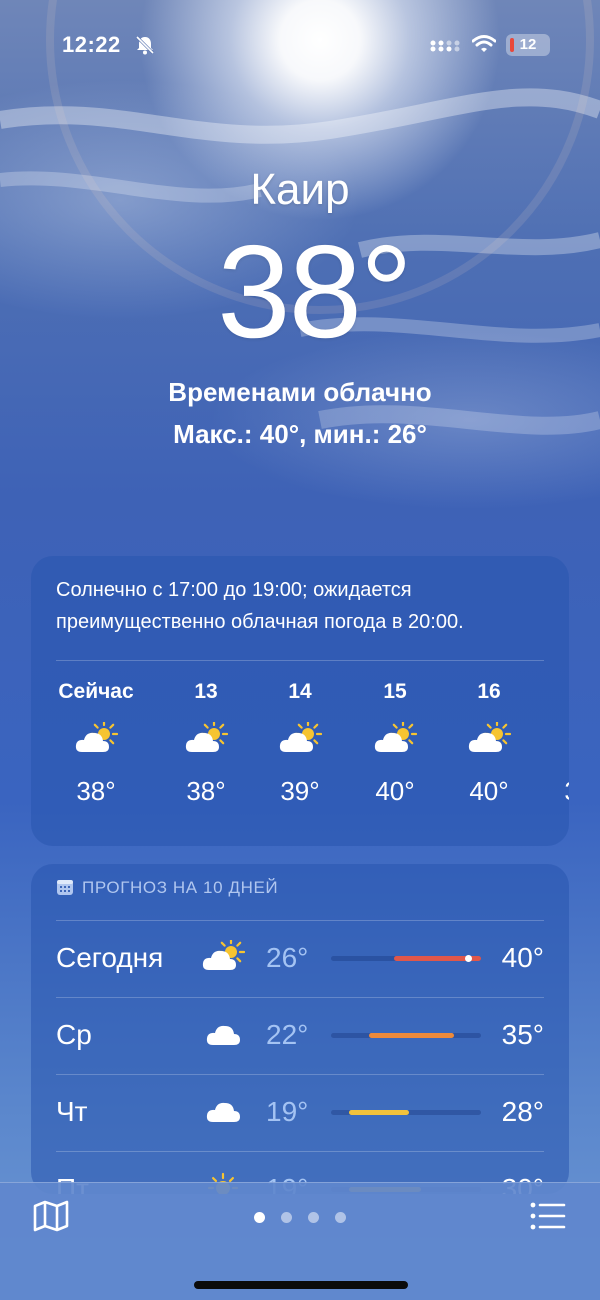  What do you see at coordinates (206, 691) in the screenshot?
I see `hour-label: 13` at bounding box center [206, 691].